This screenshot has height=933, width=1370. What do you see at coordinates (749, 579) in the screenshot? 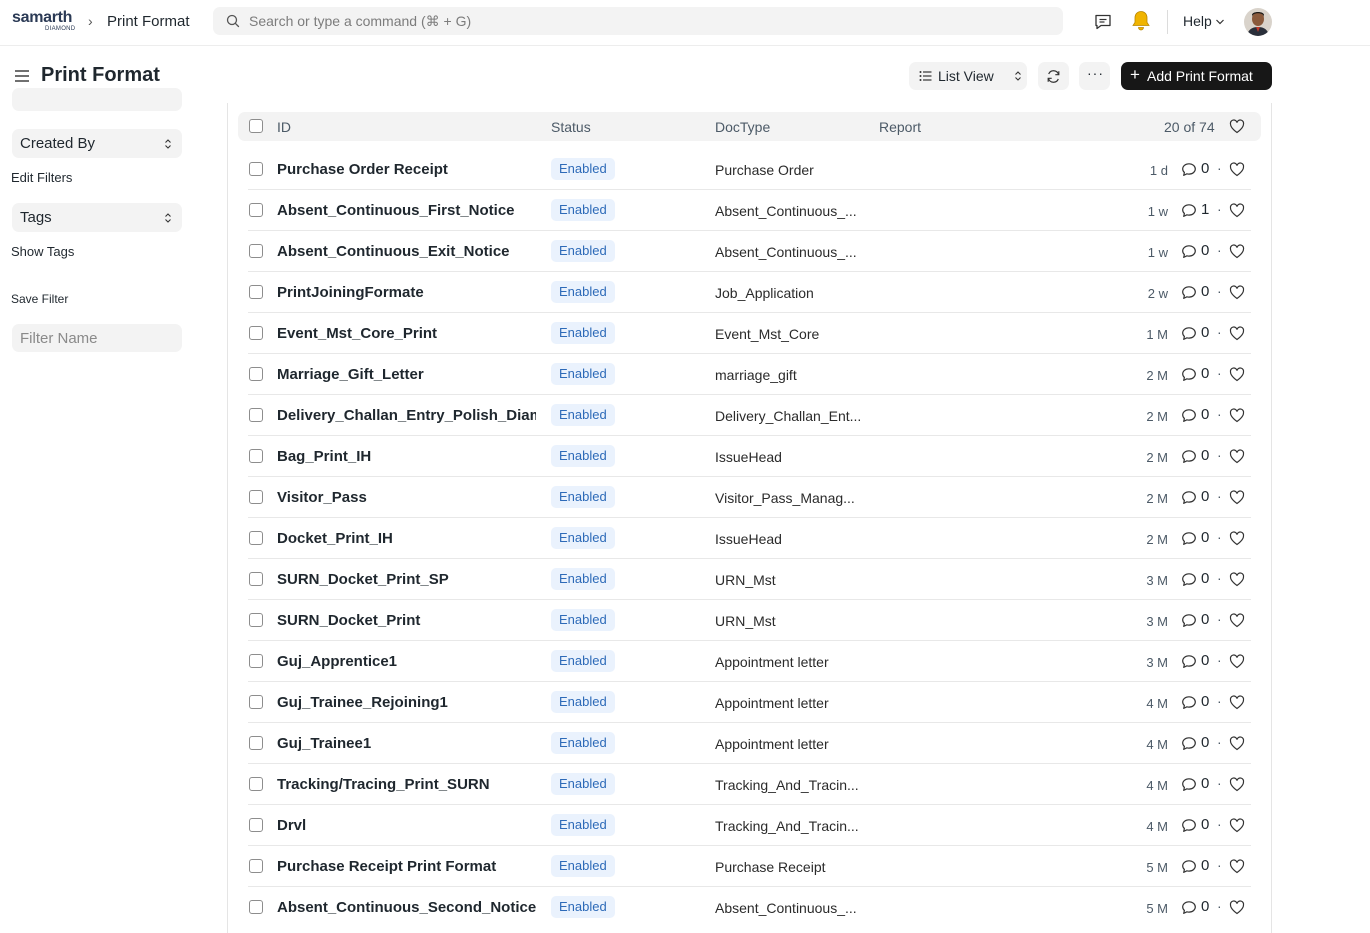
I see `list-row: SURN_Docket_Print_SP Enabled URN_Mst 3 M 0 ·` at bounding box center [749, 579].